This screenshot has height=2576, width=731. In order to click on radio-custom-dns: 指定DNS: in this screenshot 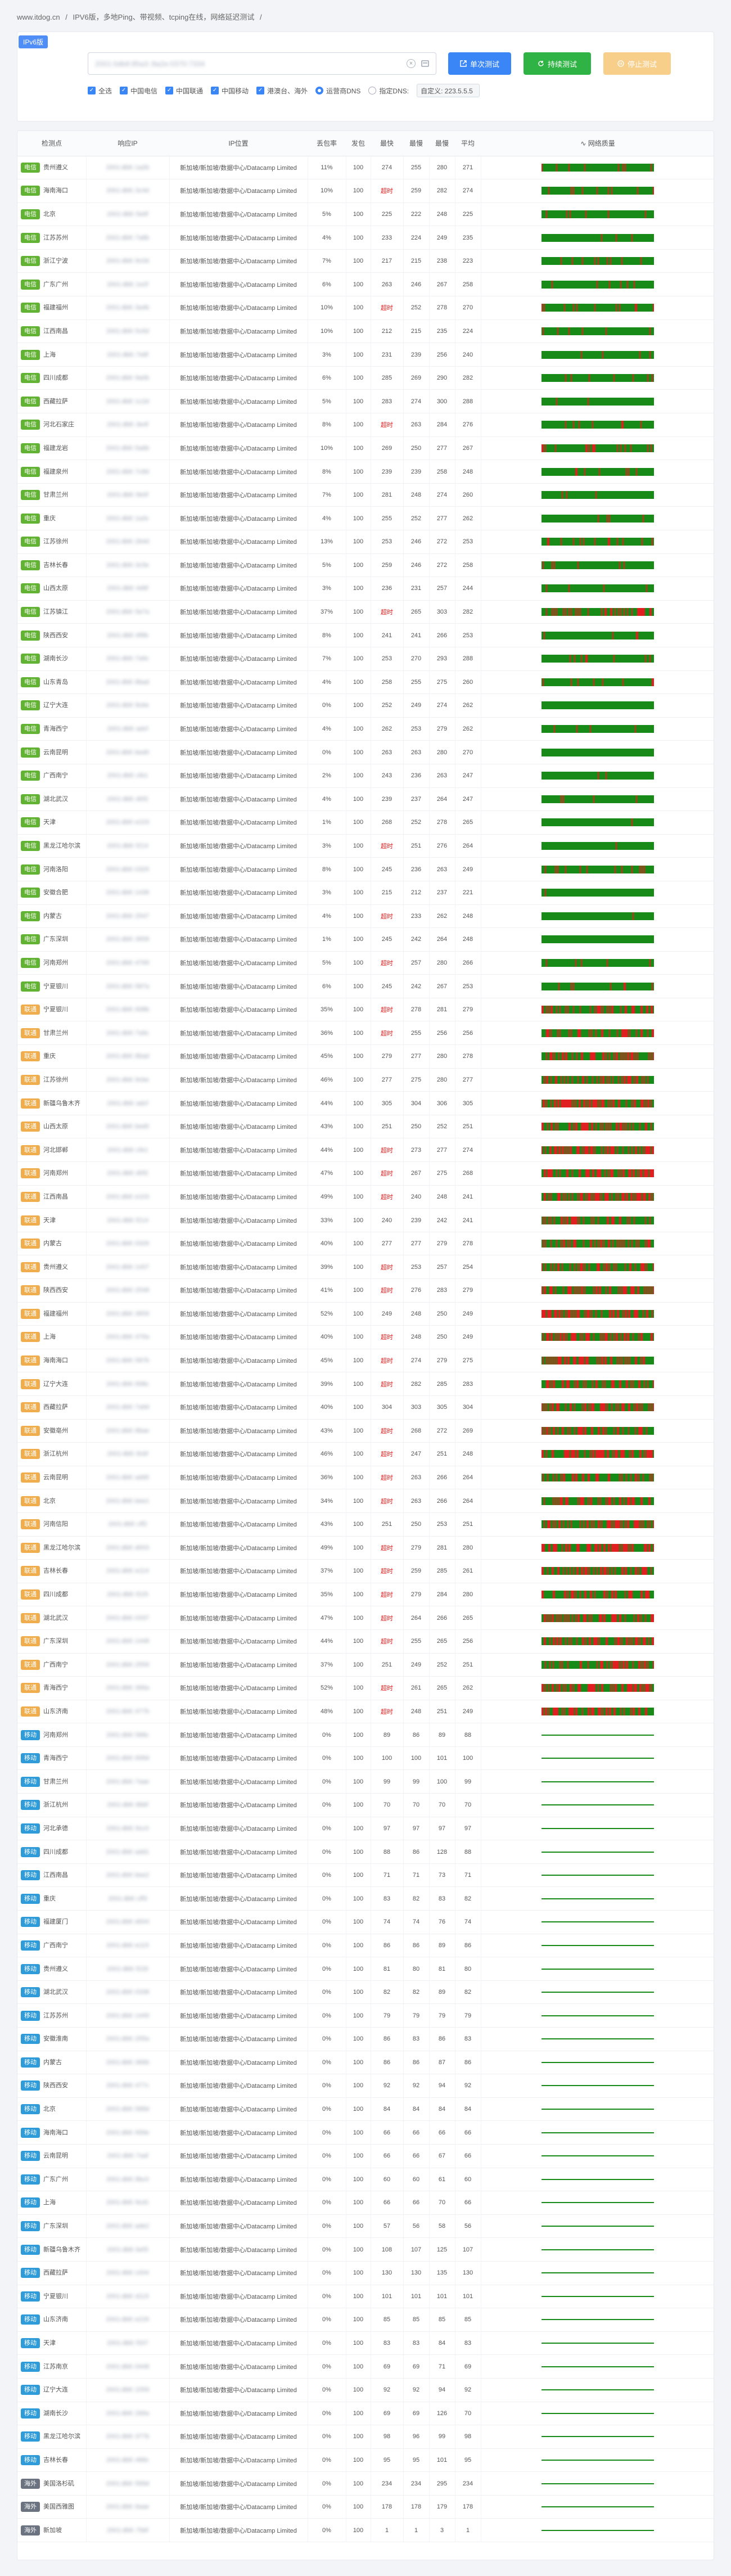, I will do `click(388, 91)`.